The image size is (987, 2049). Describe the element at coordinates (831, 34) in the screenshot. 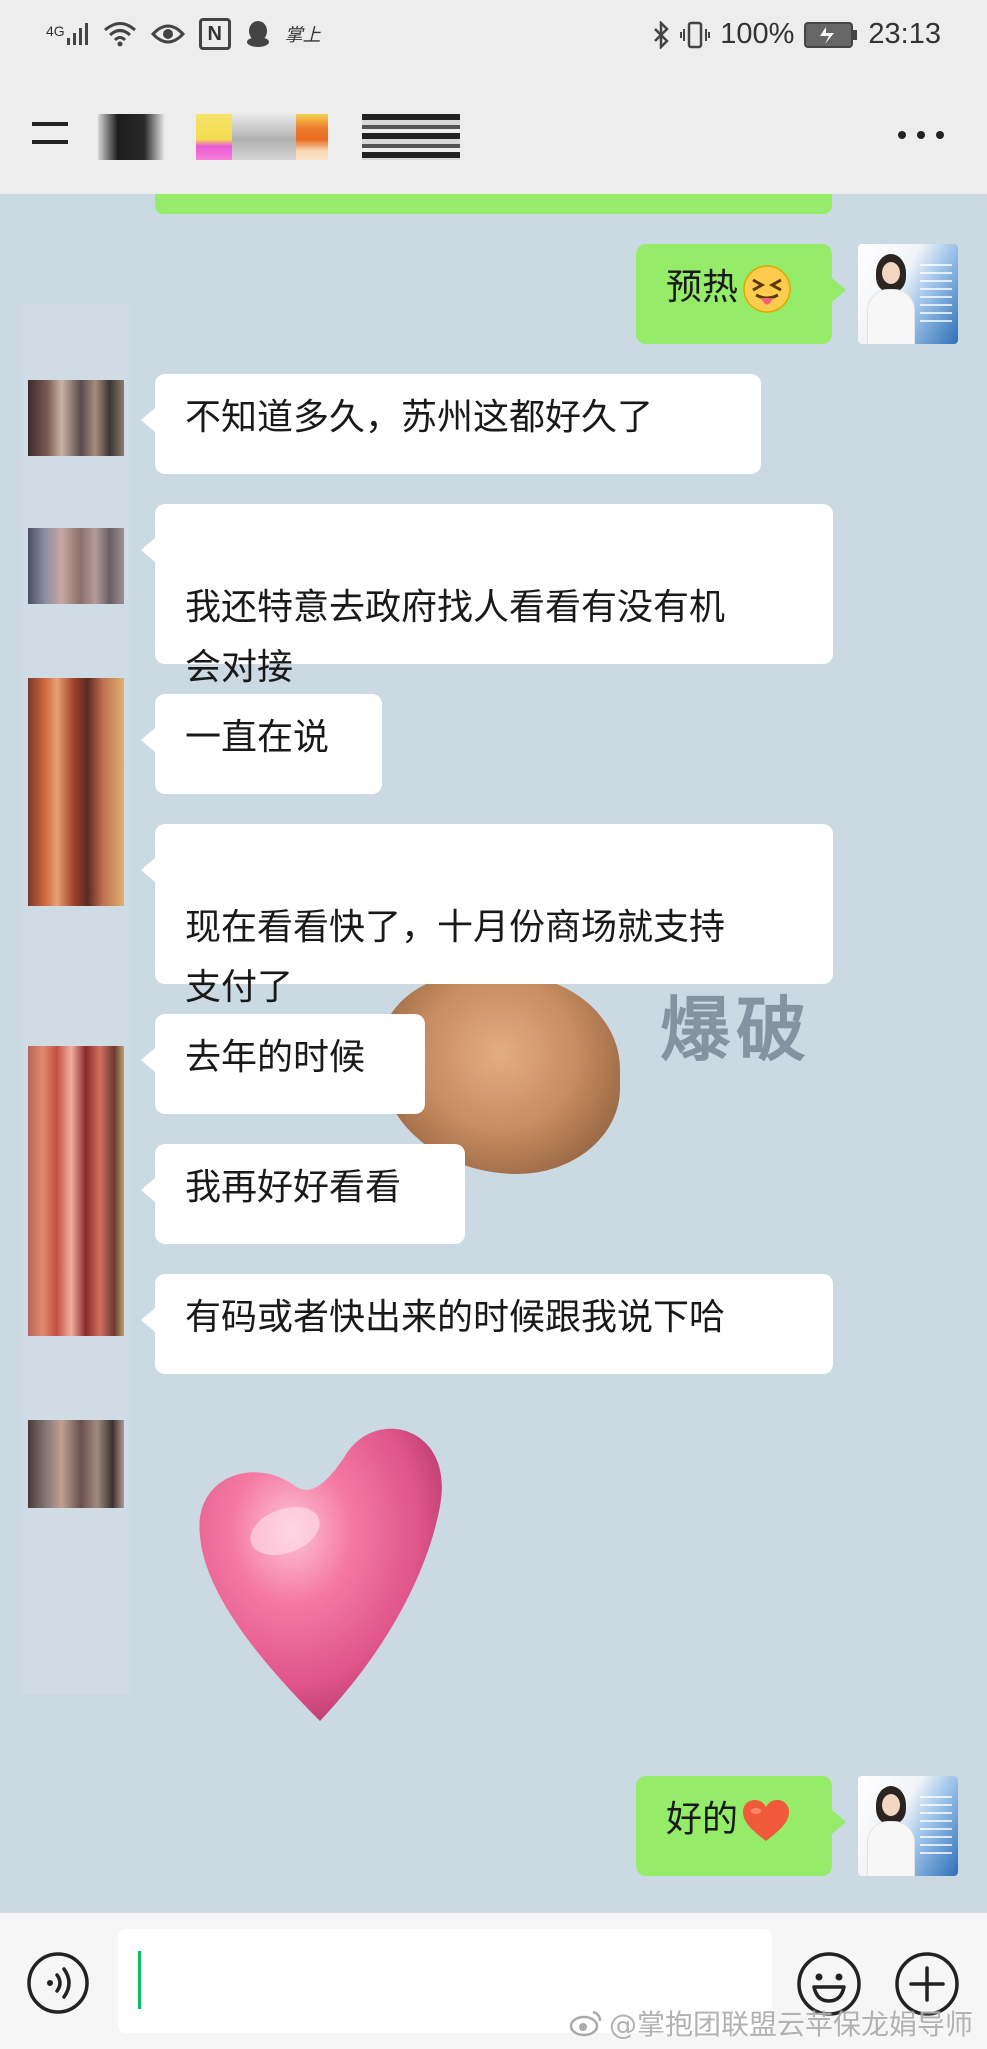

I see `battery-icon` at that location.